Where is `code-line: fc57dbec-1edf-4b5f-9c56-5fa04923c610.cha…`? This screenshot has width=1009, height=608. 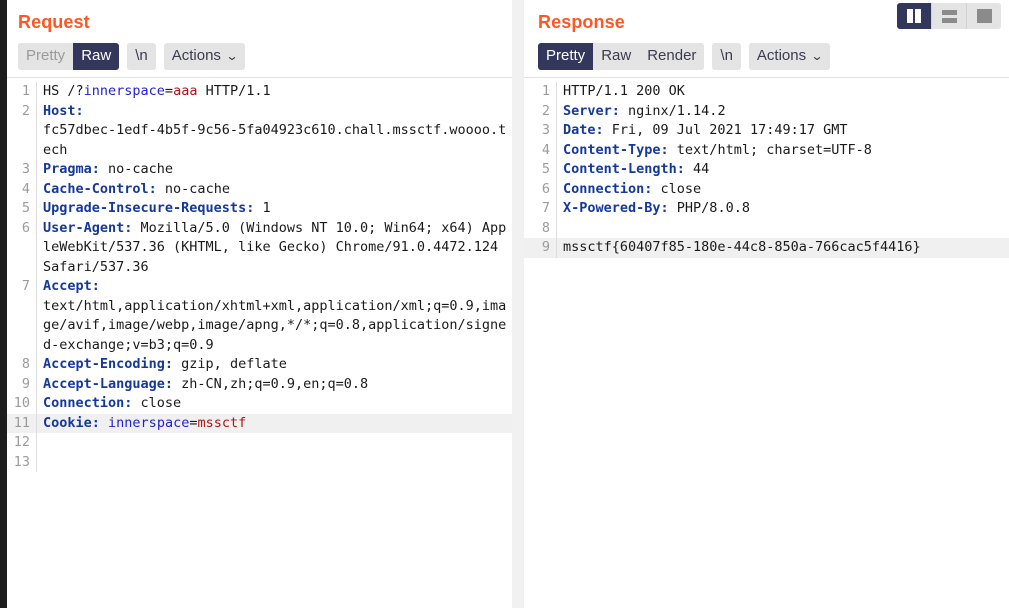 code-line: fc57dbec-1edf-4b5f-9c56-5fa04923c610.cha… is located at coordinates (256, 140).